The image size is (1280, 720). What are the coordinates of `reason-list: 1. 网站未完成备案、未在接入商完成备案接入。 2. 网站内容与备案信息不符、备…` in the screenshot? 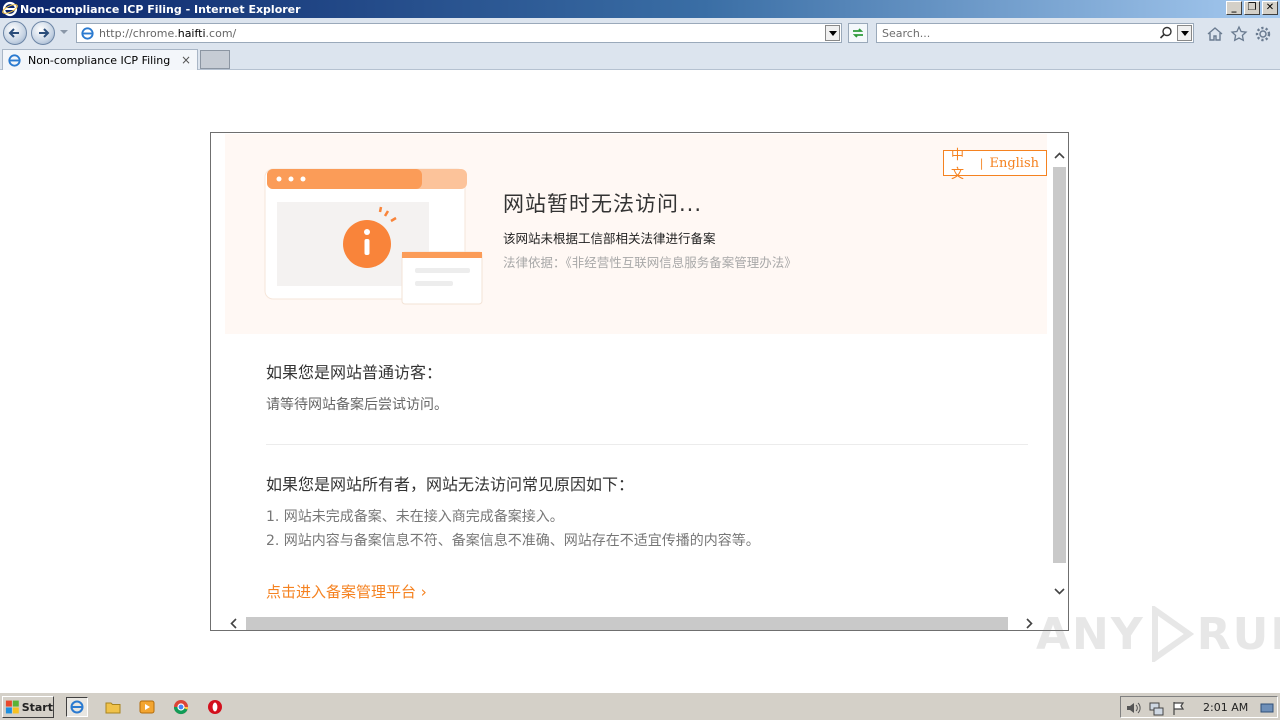 It's located at (513, 529).